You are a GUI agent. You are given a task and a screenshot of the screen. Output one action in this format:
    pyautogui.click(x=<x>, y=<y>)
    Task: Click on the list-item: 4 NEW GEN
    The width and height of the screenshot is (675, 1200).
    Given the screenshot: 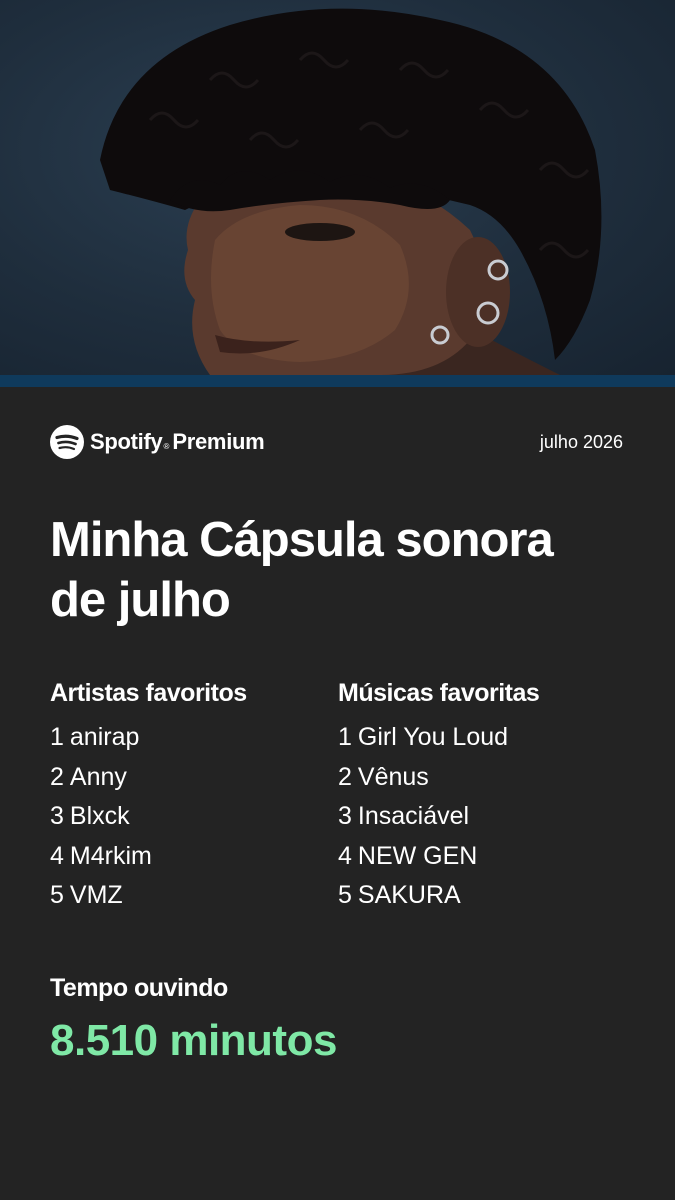 What is the action you would take?
    pyautogui.click(x=488, y=857)
    